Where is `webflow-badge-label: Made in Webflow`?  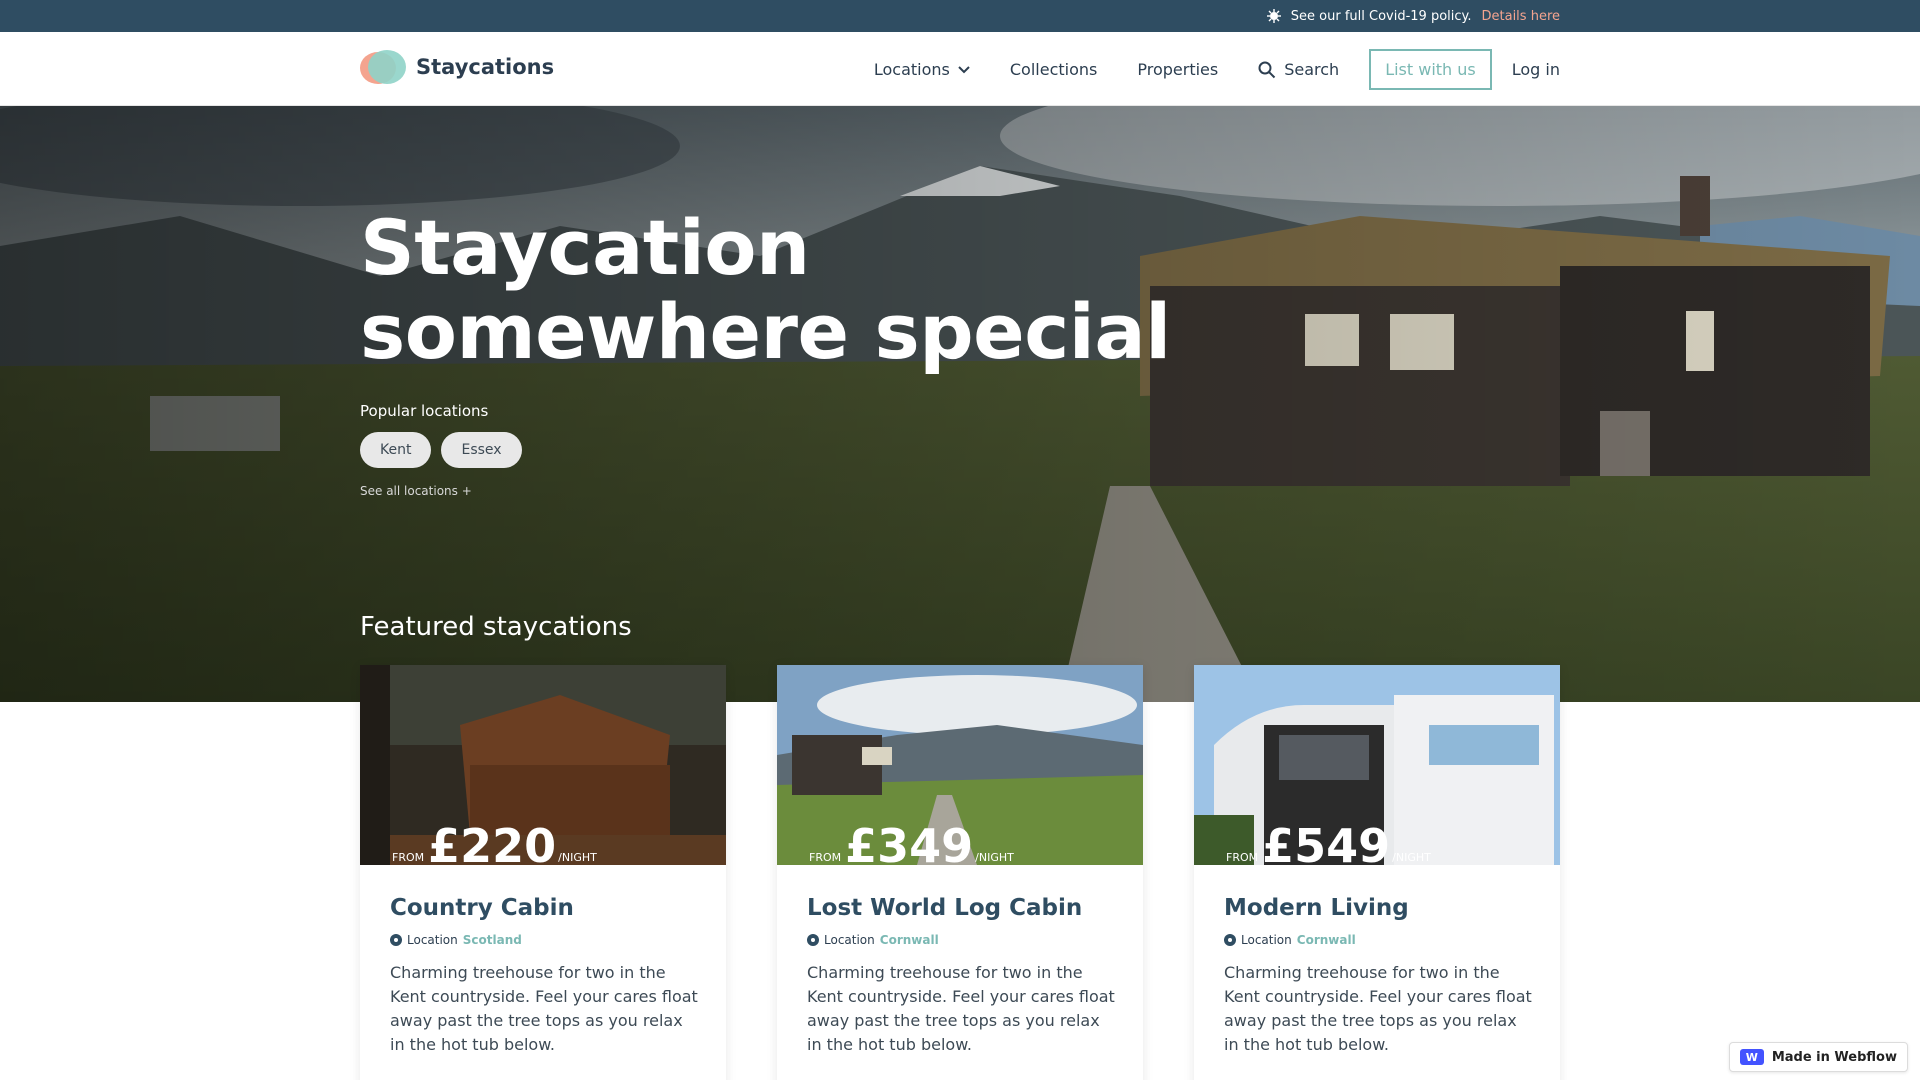
webflow-badge-label: Made in Webflow is located at coordinates (1834, 1057).